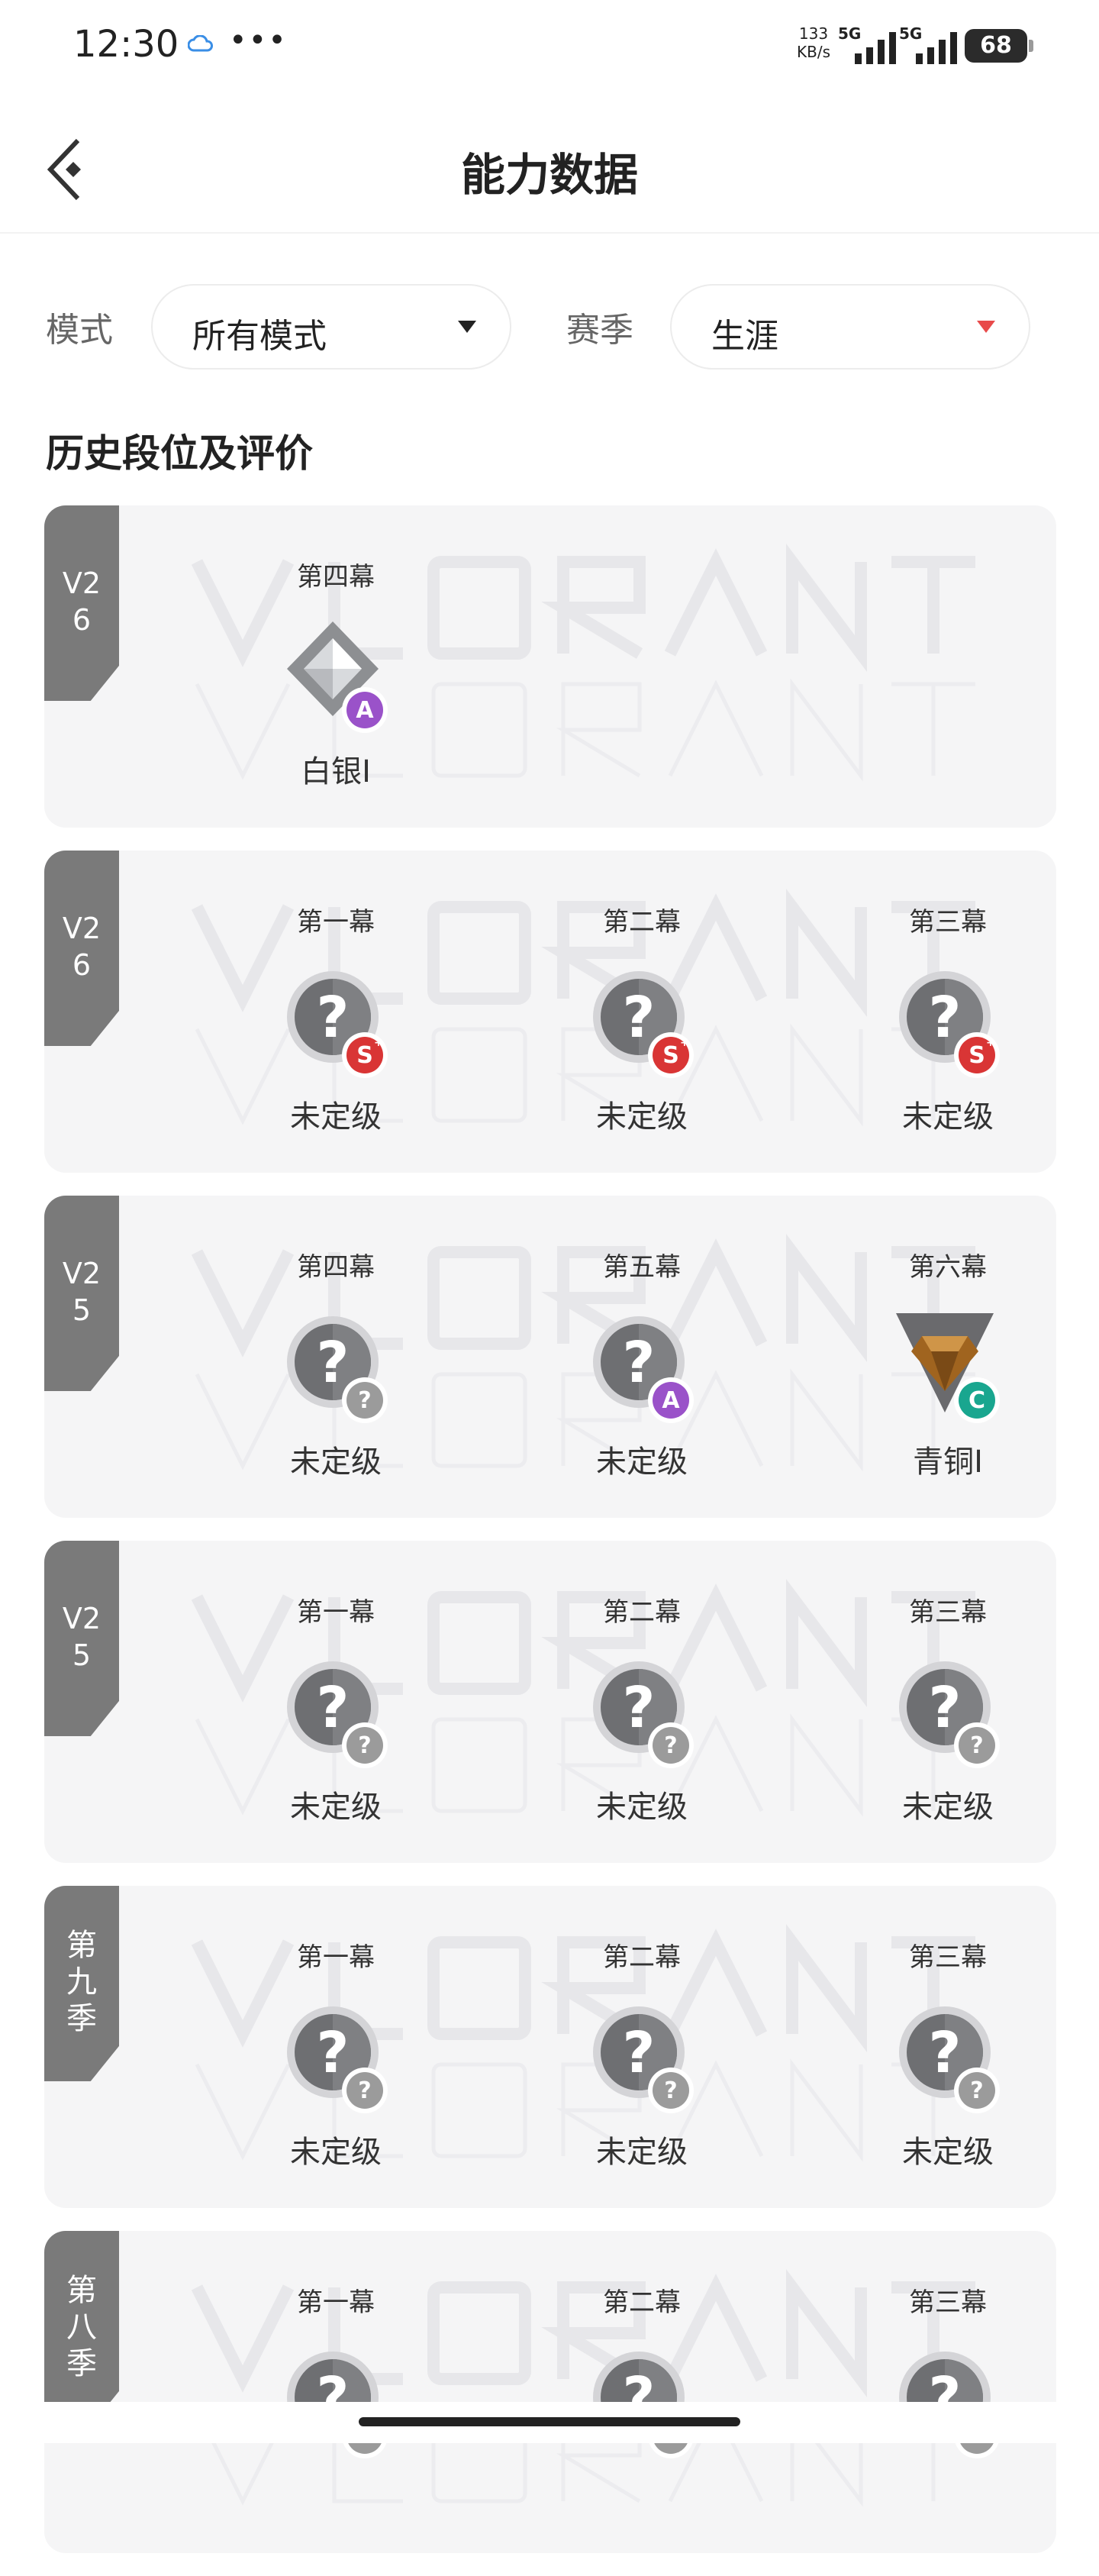 This screenshot has width=1099, height=2576. Describe the element at coordinates (81, 1982) in the screenshot. I see `season-tag-label: 第九季` at that location.